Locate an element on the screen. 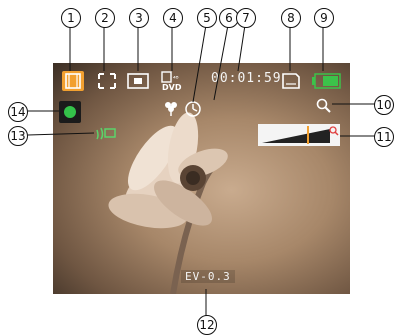 Image resolution: width=397 pixels, height=335 pixels. zoom-bar is located at coordinates (299, 135).